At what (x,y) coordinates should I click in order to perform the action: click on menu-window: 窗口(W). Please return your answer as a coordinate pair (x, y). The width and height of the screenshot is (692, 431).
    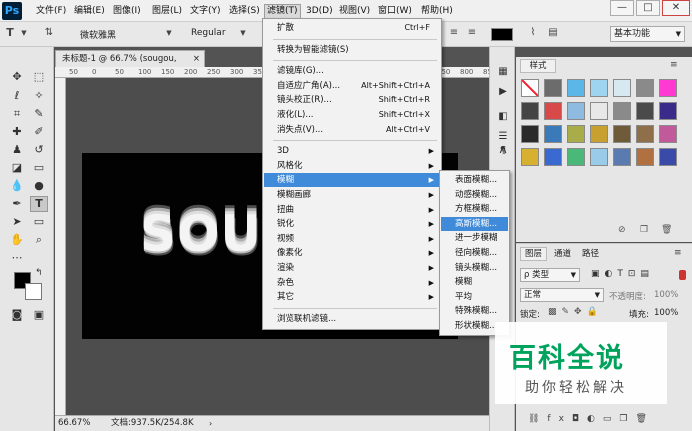
    Looking at the image, I should click on (395, 11).